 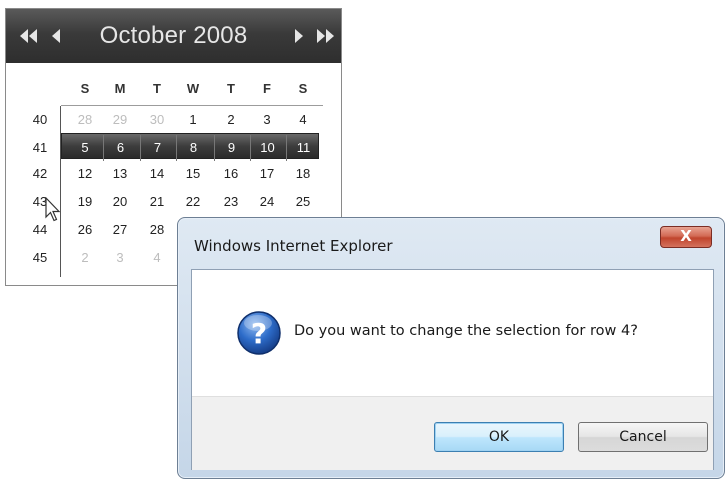 I want to click on calendar-day: 20, so click(x=120, y=202).